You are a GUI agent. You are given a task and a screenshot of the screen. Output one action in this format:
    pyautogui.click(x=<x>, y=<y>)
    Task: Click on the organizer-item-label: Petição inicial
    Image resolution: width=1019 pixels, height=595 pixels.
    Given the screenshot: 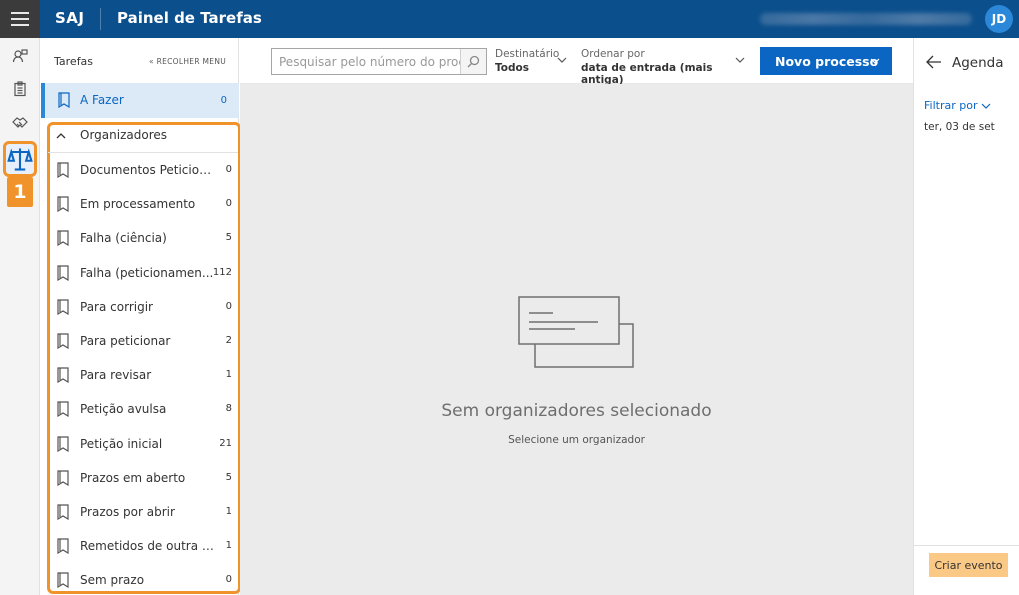 What is the action you would take?
    pyautogui.click(x=121, y=444)
    